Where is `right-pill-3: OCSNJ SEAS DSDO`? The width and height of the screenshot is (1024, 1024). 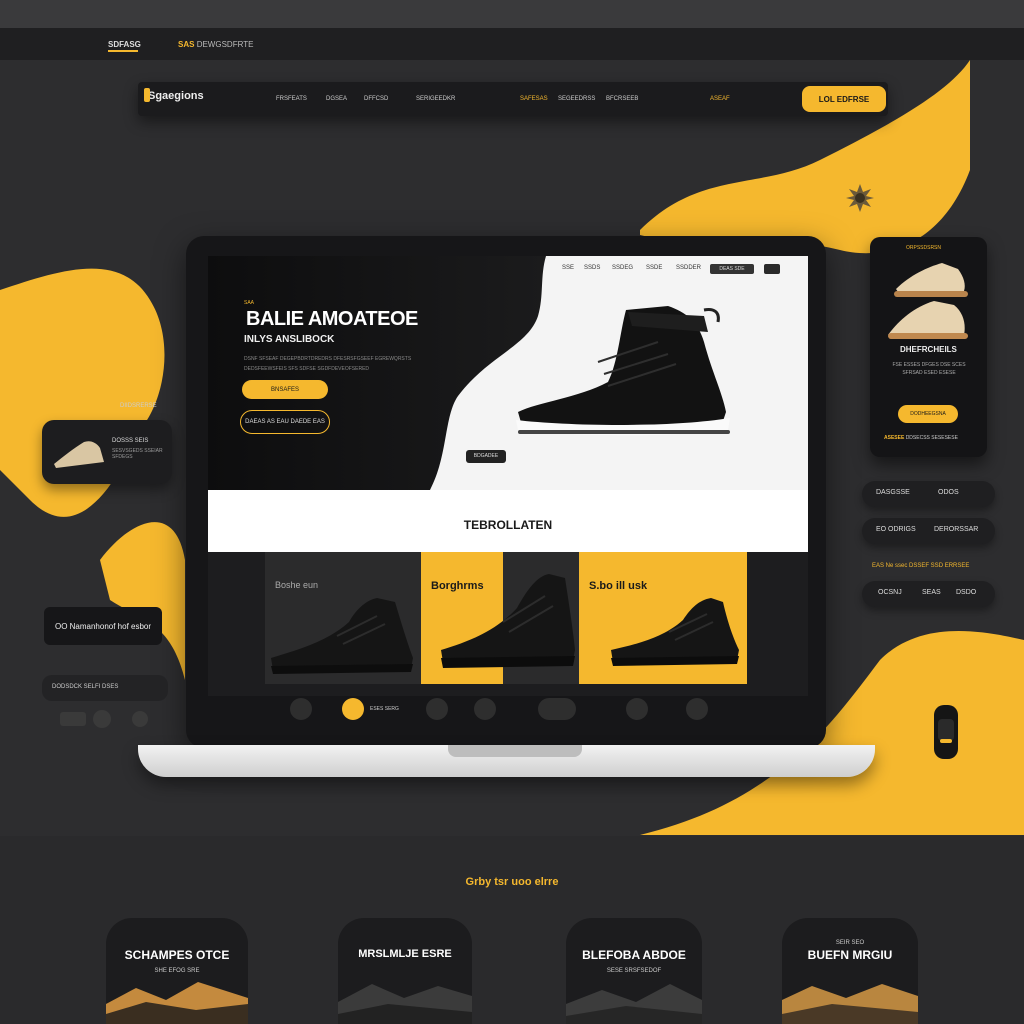
right-pill-3: OCSNJ SEAS DSDO is located at coordinates (928, 594).